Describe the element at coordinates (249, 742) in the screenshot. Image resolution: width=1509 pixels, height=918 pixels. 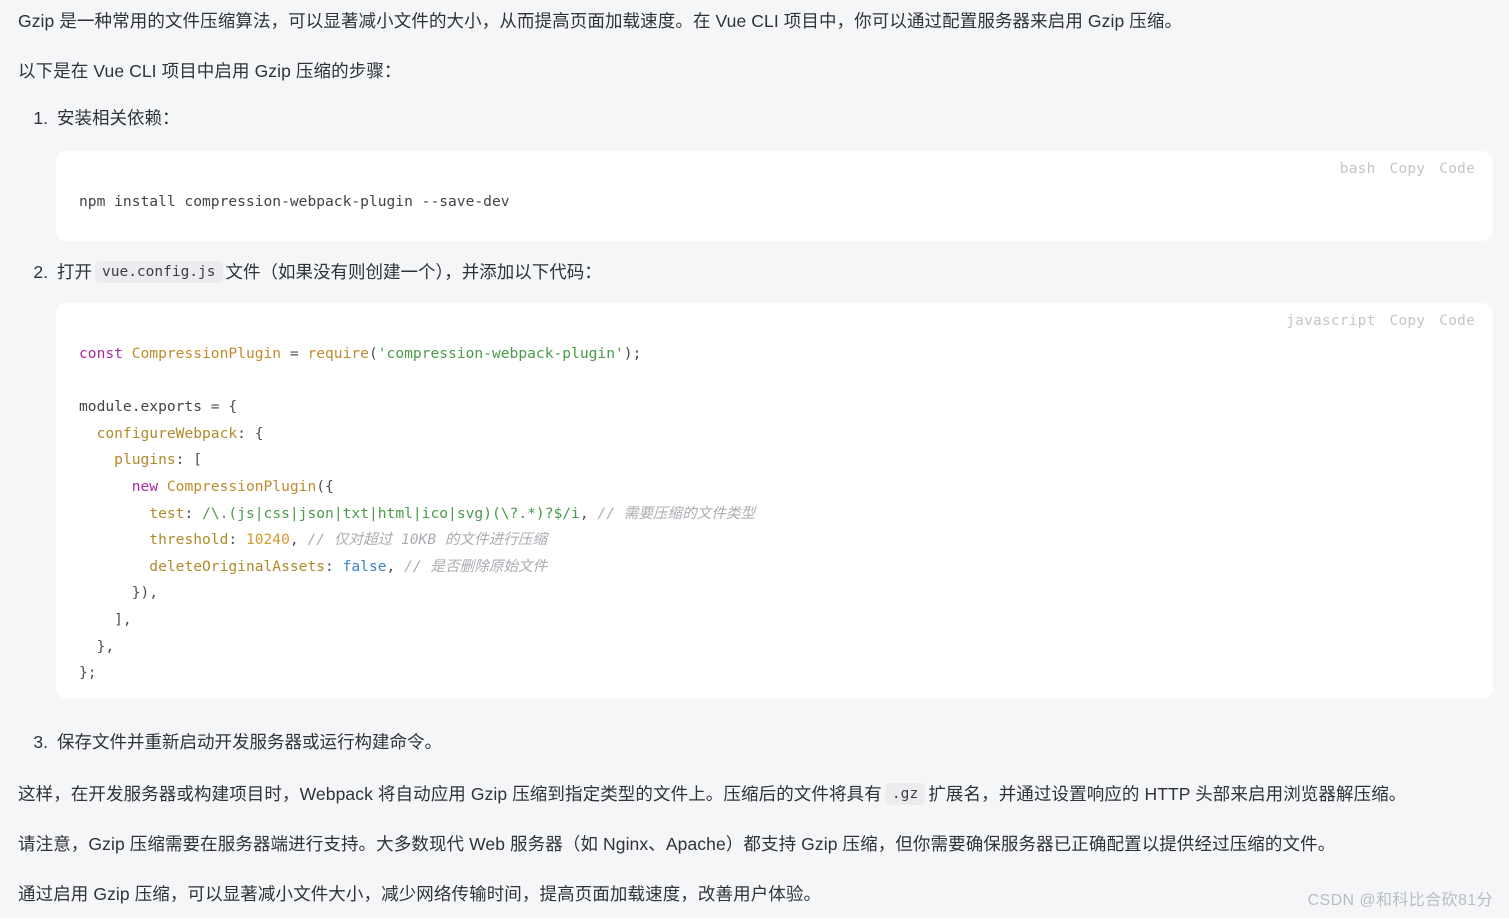
I see `list-item-label: 保存文件并重新启动开发服务器或运行构建命令。` at that location.